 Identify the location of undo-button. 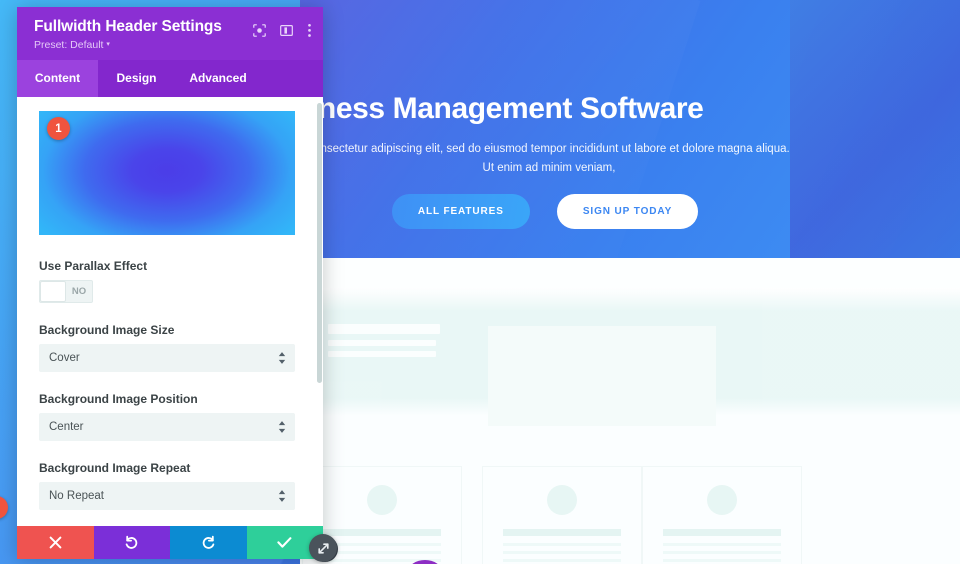
(131, 542).